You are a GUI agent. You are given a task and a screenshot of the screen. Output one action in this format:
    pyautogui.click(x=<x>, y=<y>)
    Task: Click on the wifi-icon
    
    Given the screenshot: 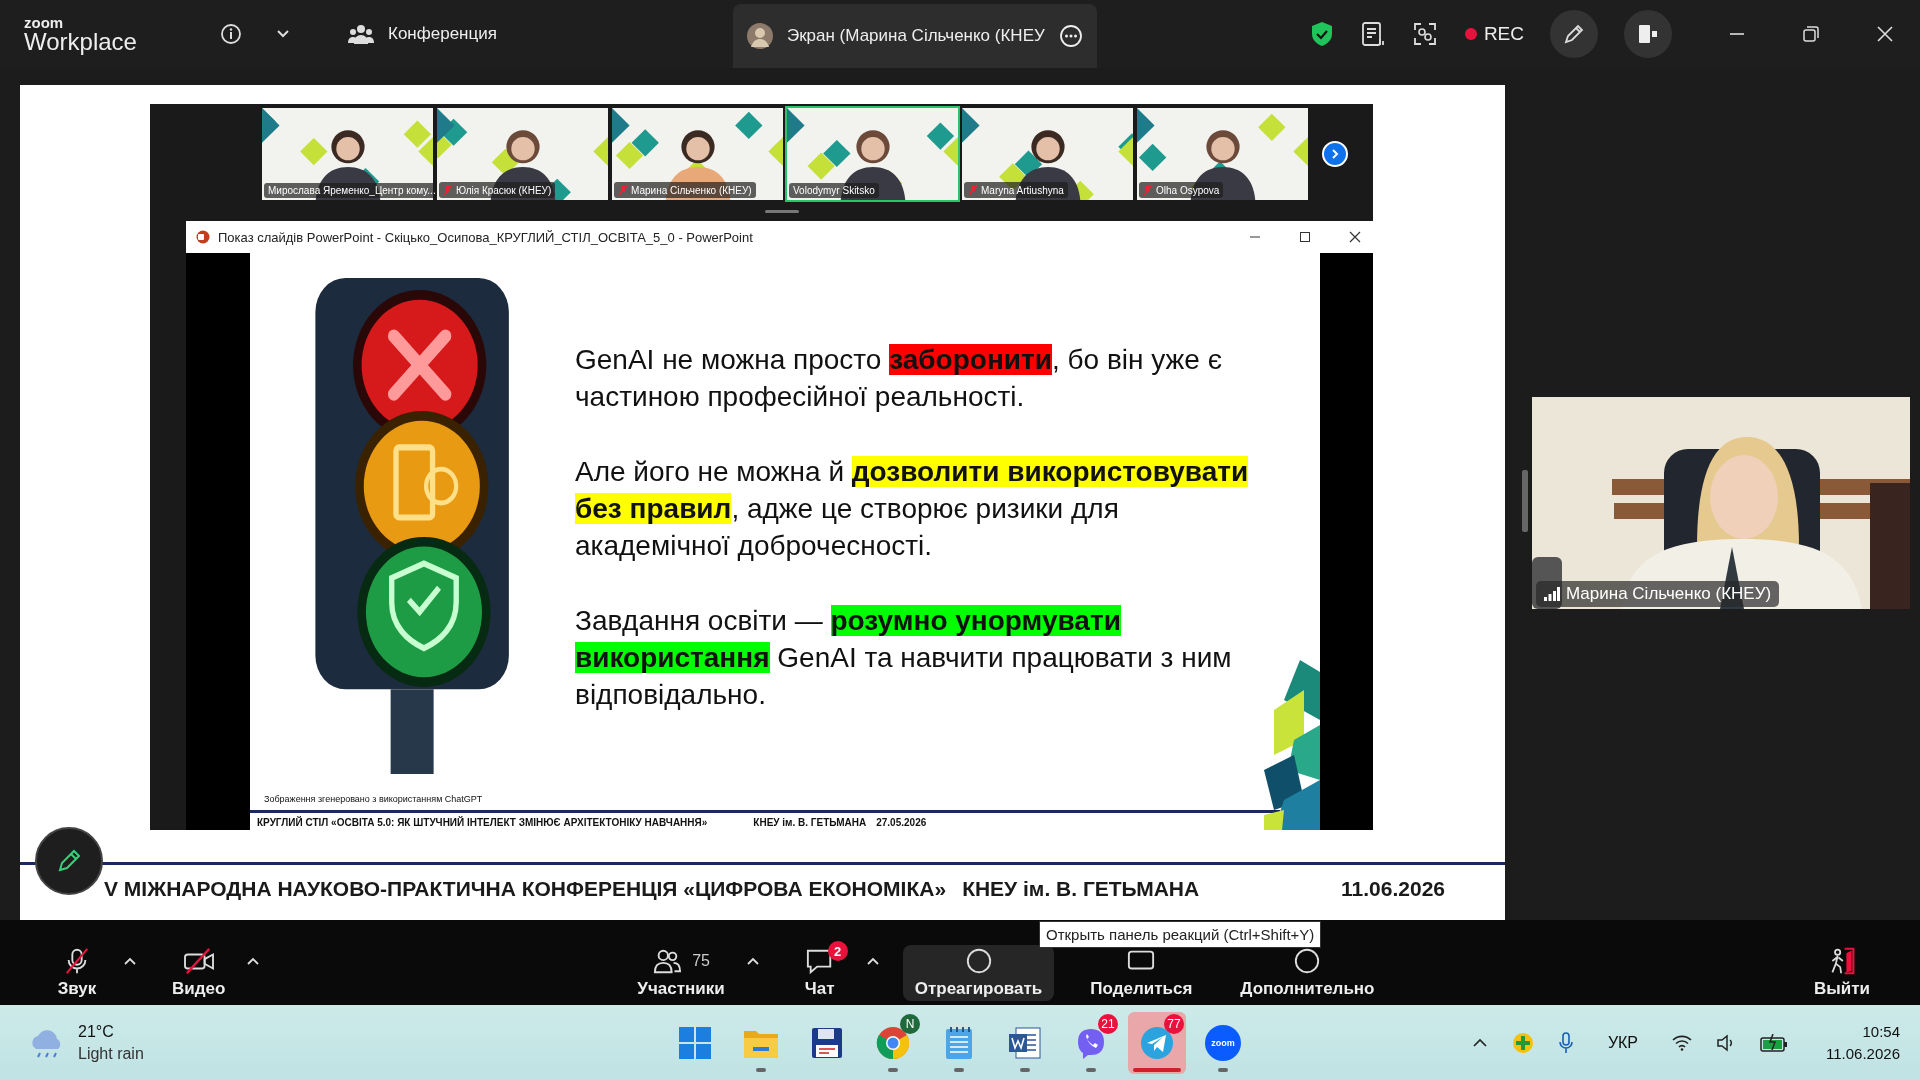 What is the action you would take?
    pyautogui.click(x=1682, y=1042)
    